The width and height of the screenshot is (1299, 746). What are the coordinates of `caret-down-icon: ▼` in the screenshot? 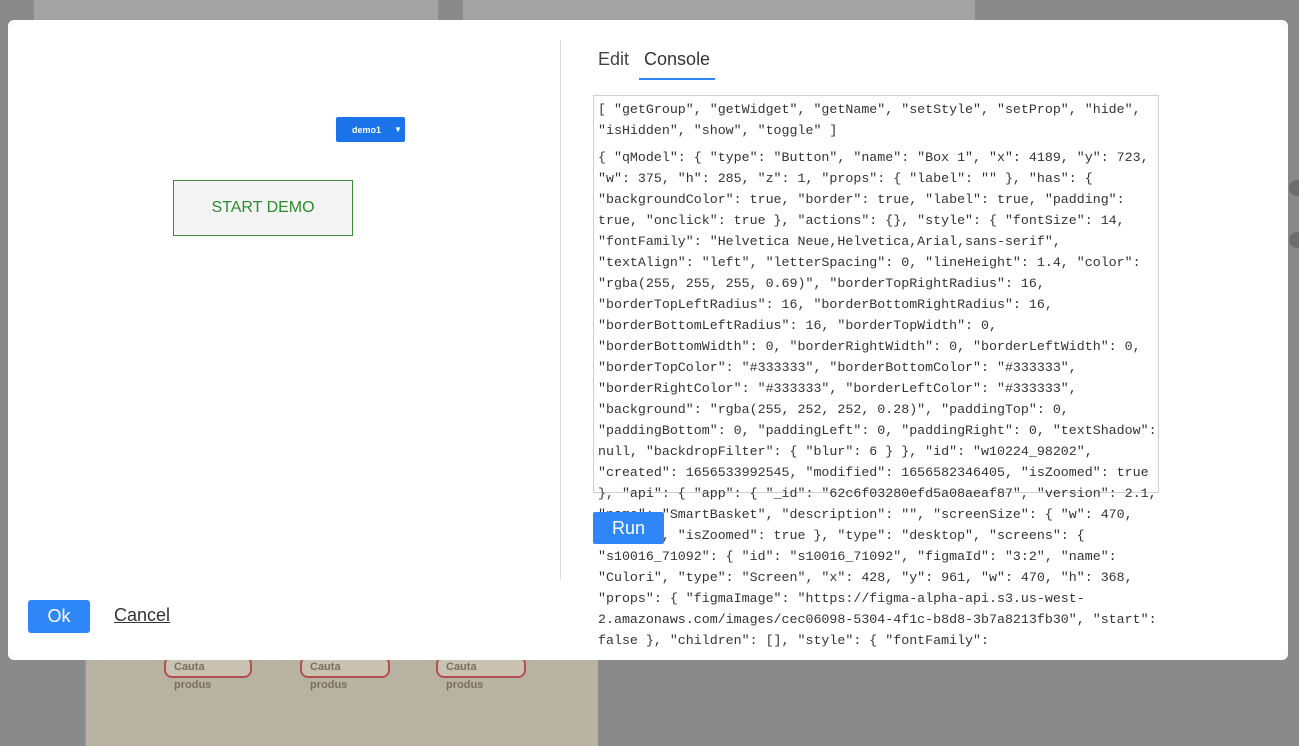 It's located at (398, 129).